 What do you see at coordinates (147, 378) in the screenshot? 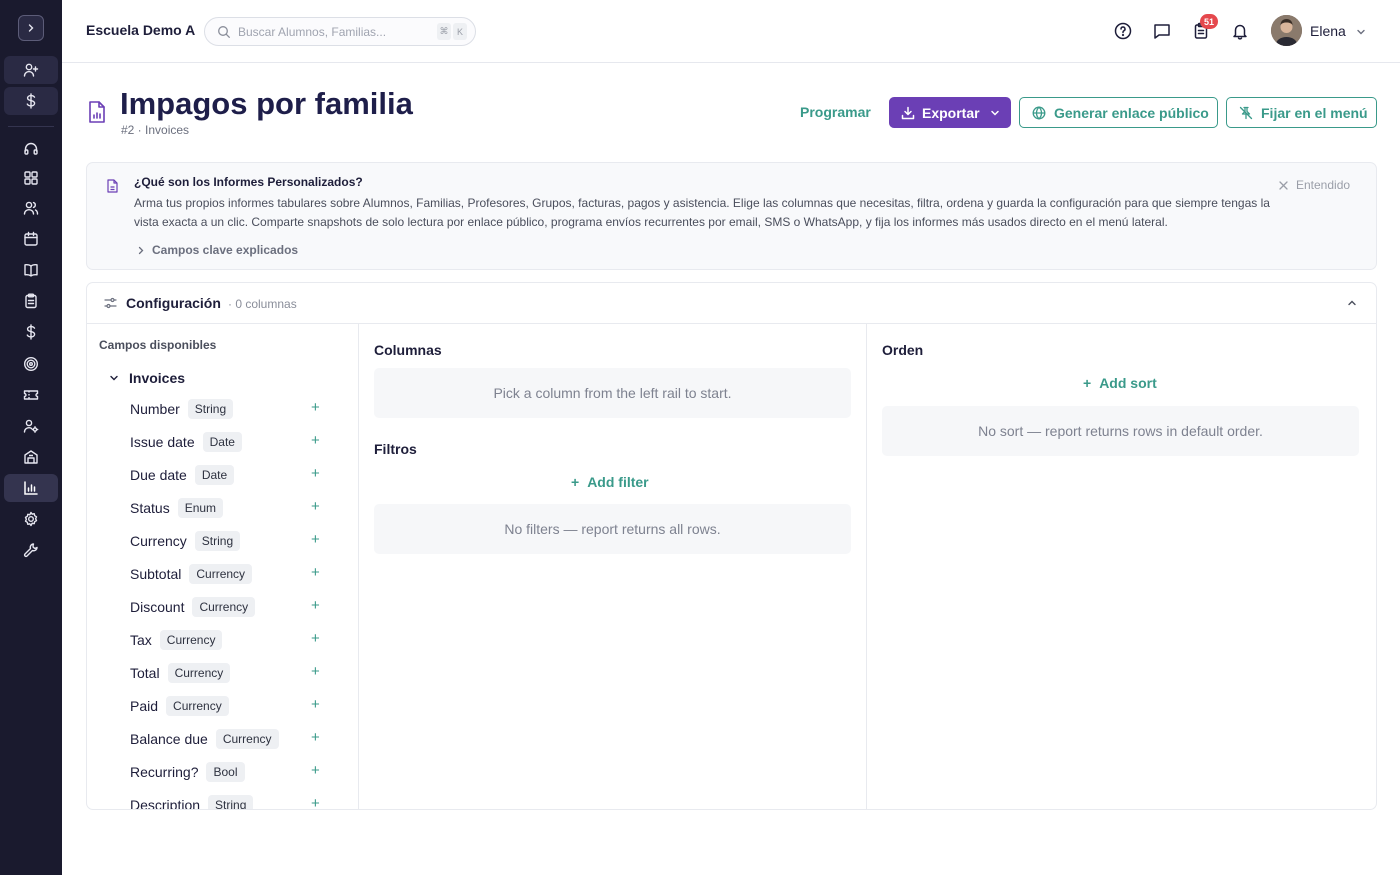
I see `field-group-invoices: Invoices` at bounding box center [147, 378].